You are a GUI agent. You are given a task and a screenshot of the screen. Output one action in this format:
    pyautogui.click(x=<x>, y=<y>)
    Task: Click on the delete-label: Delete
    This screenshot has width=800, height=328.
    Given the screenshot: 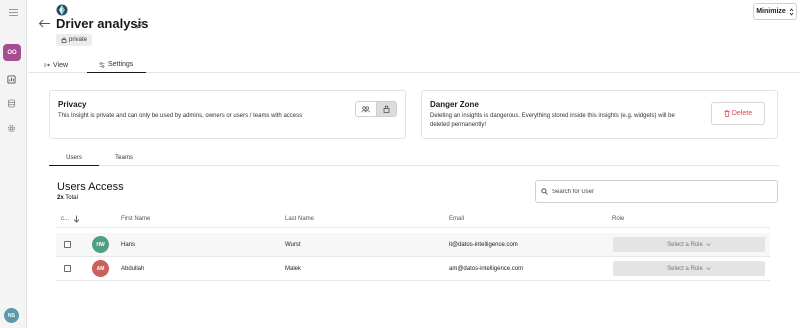 What is the action you would take?
    pyautogui.click(x=742, y=113)
    